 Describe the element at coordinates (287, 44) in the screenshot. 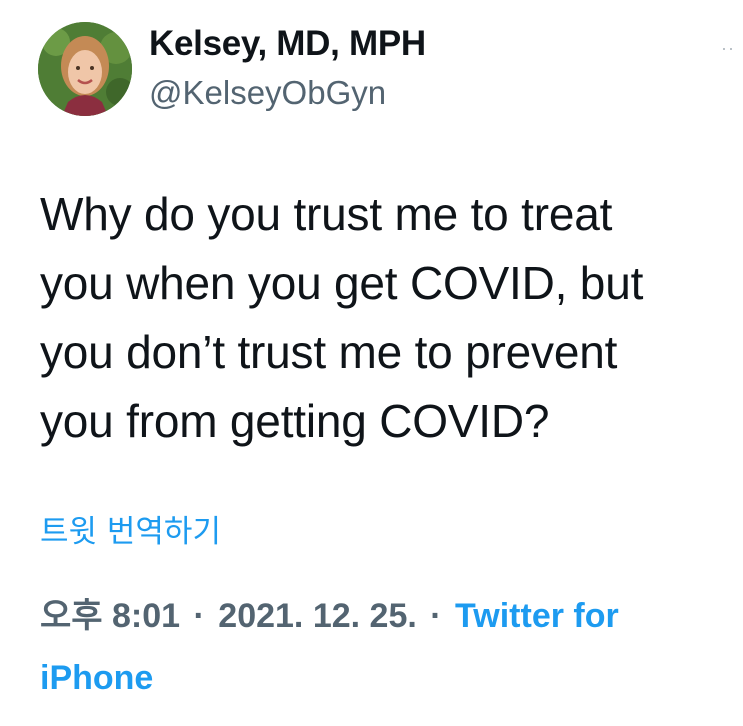

I see `author-name: Kelsey, MD, MPH` at that location.